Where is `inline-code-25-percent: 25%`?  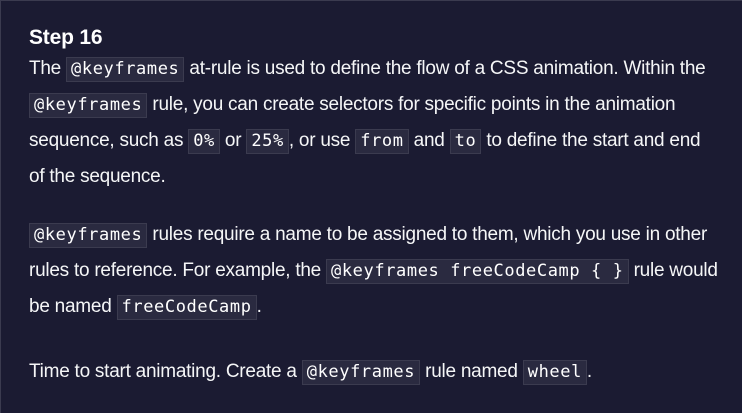 inline-code-25-percent: 25% is located at coordinates (267, 141).